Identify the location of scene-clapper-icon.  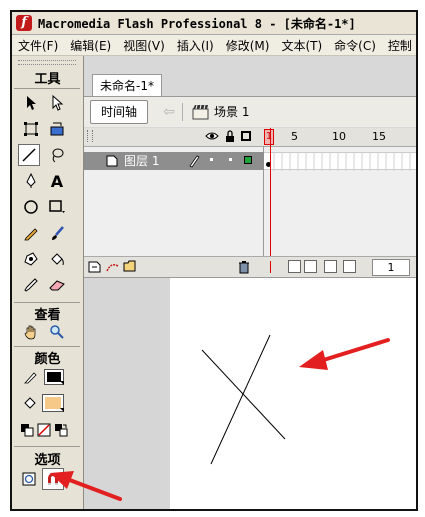
(201, 112).